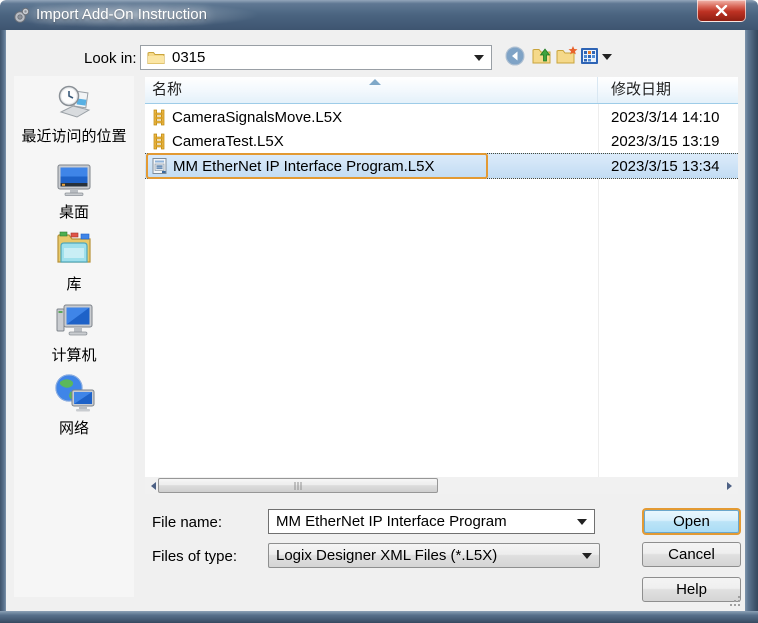 Image resolution: width=758 pixels, height=623 pixels. I want to click on column-header-name: 名称, so click(371, 90).